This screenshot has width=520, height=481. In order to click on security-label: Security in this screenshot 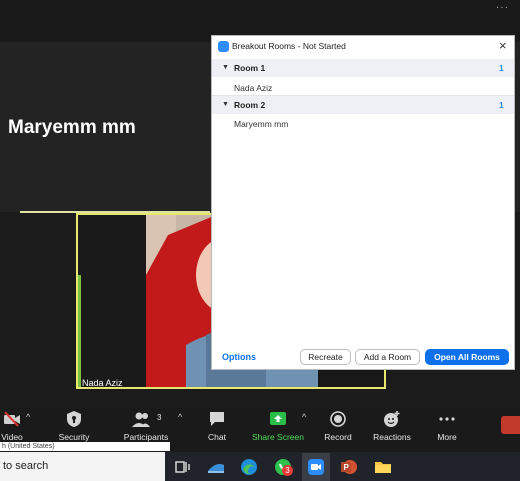, I will do `click(74, 437)`.